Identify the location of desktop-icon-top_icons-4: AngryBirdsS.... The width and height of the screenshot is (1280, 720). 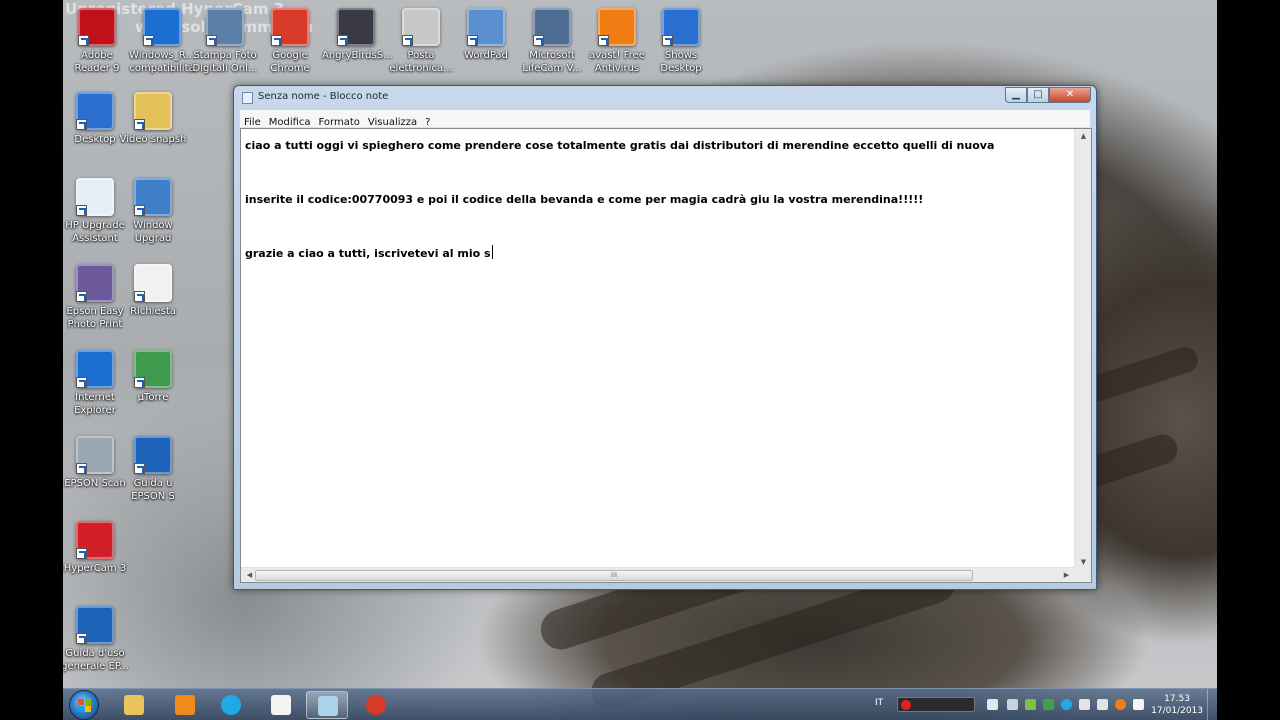
(357, 35).